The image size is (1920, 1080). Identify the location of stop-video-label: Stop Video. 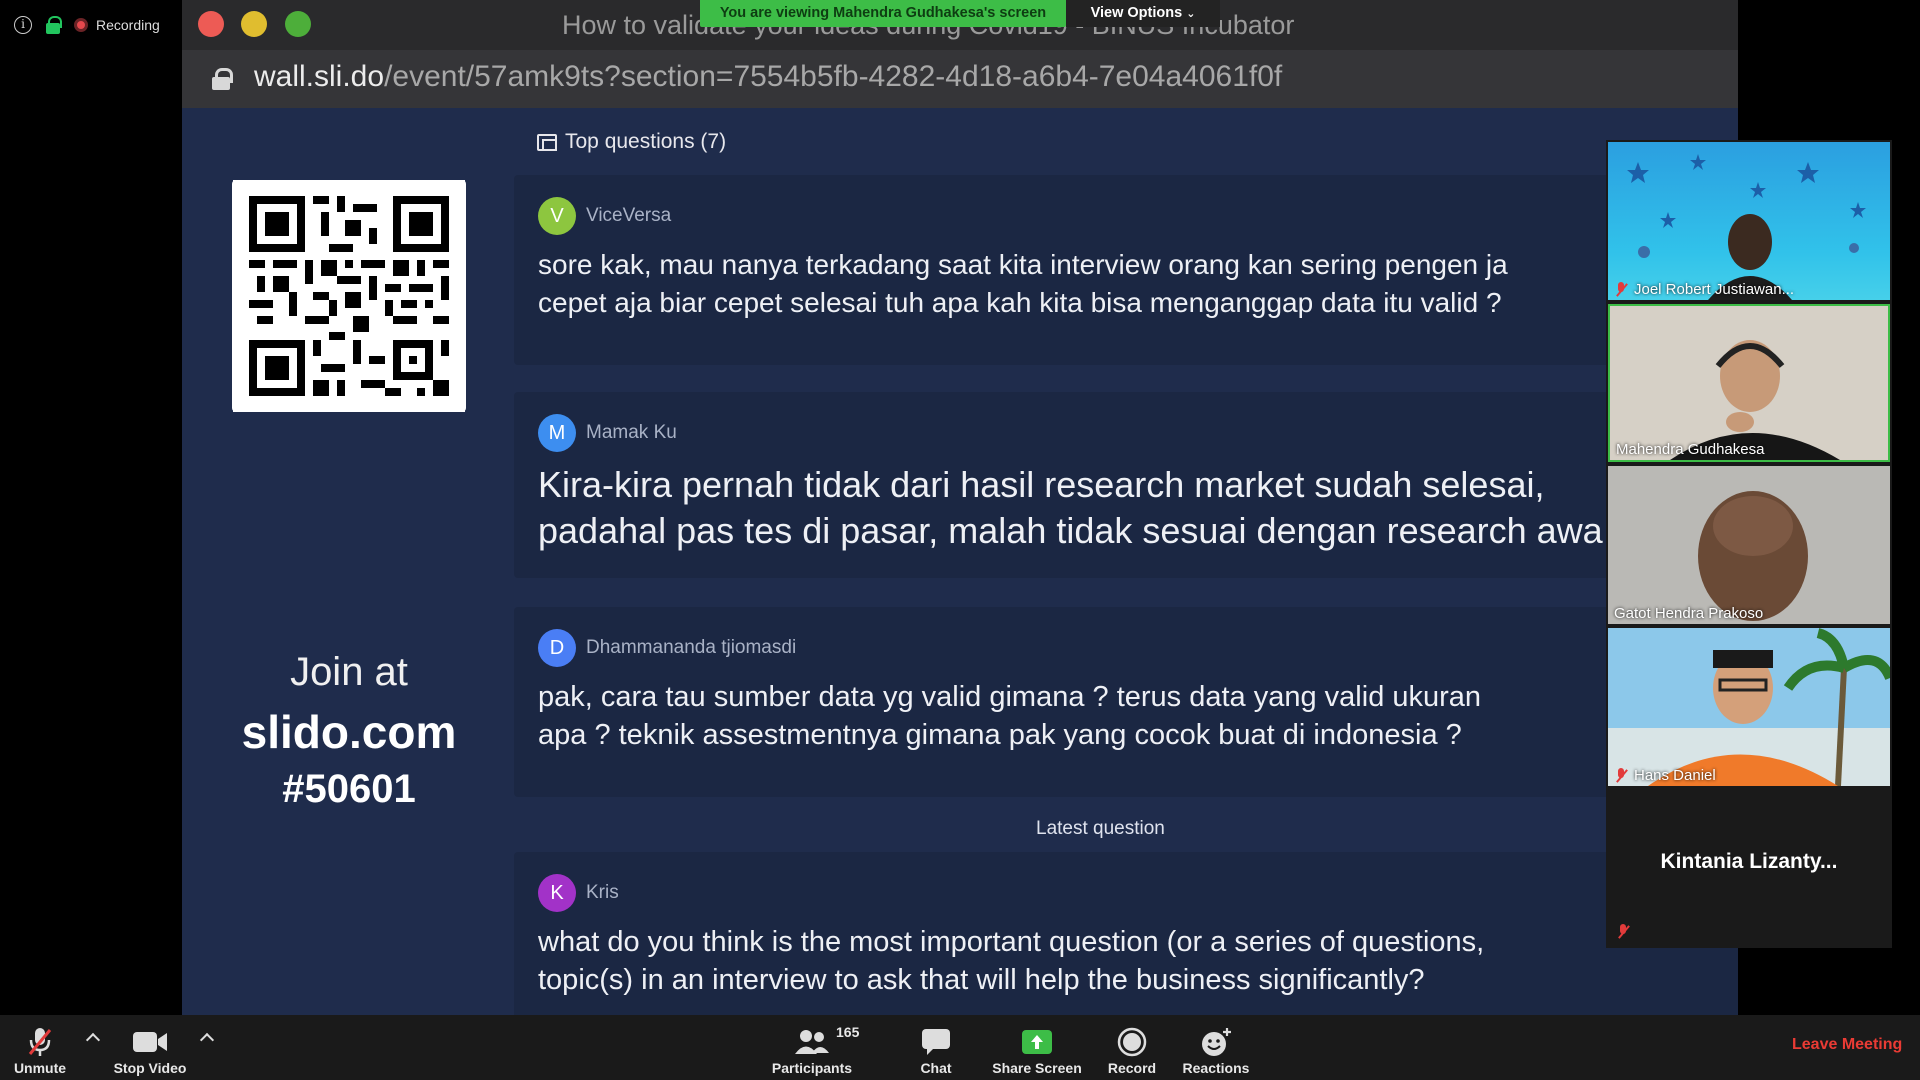
(150, 1068).